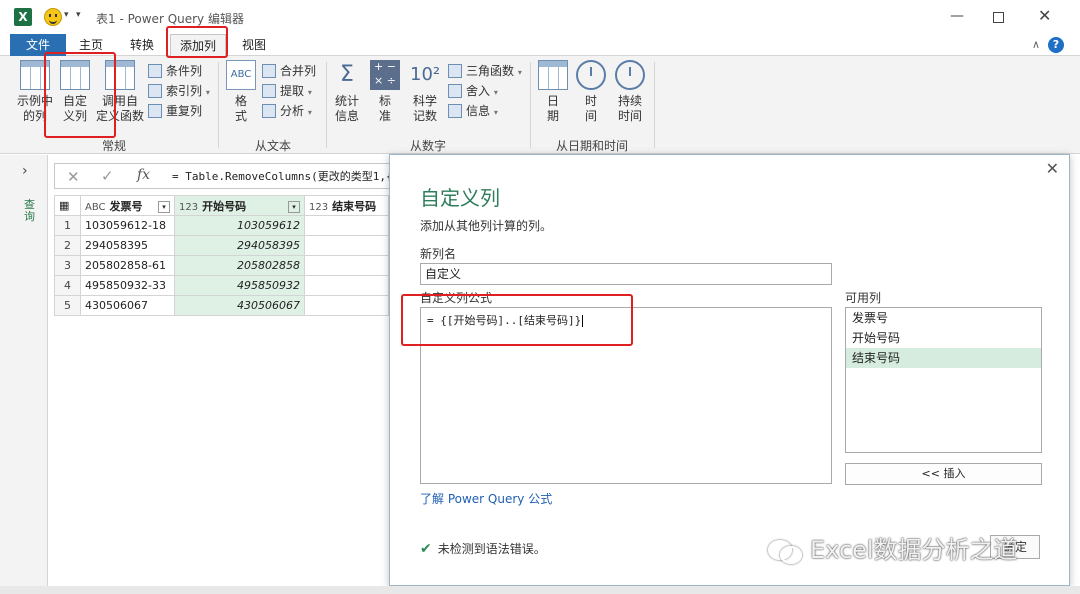 This screenshot has height=594, width=1080. Describe the element at coordinates (221, 265) in the screenshot. I see `table-row: 3 205802858-61 205802858` at that location.